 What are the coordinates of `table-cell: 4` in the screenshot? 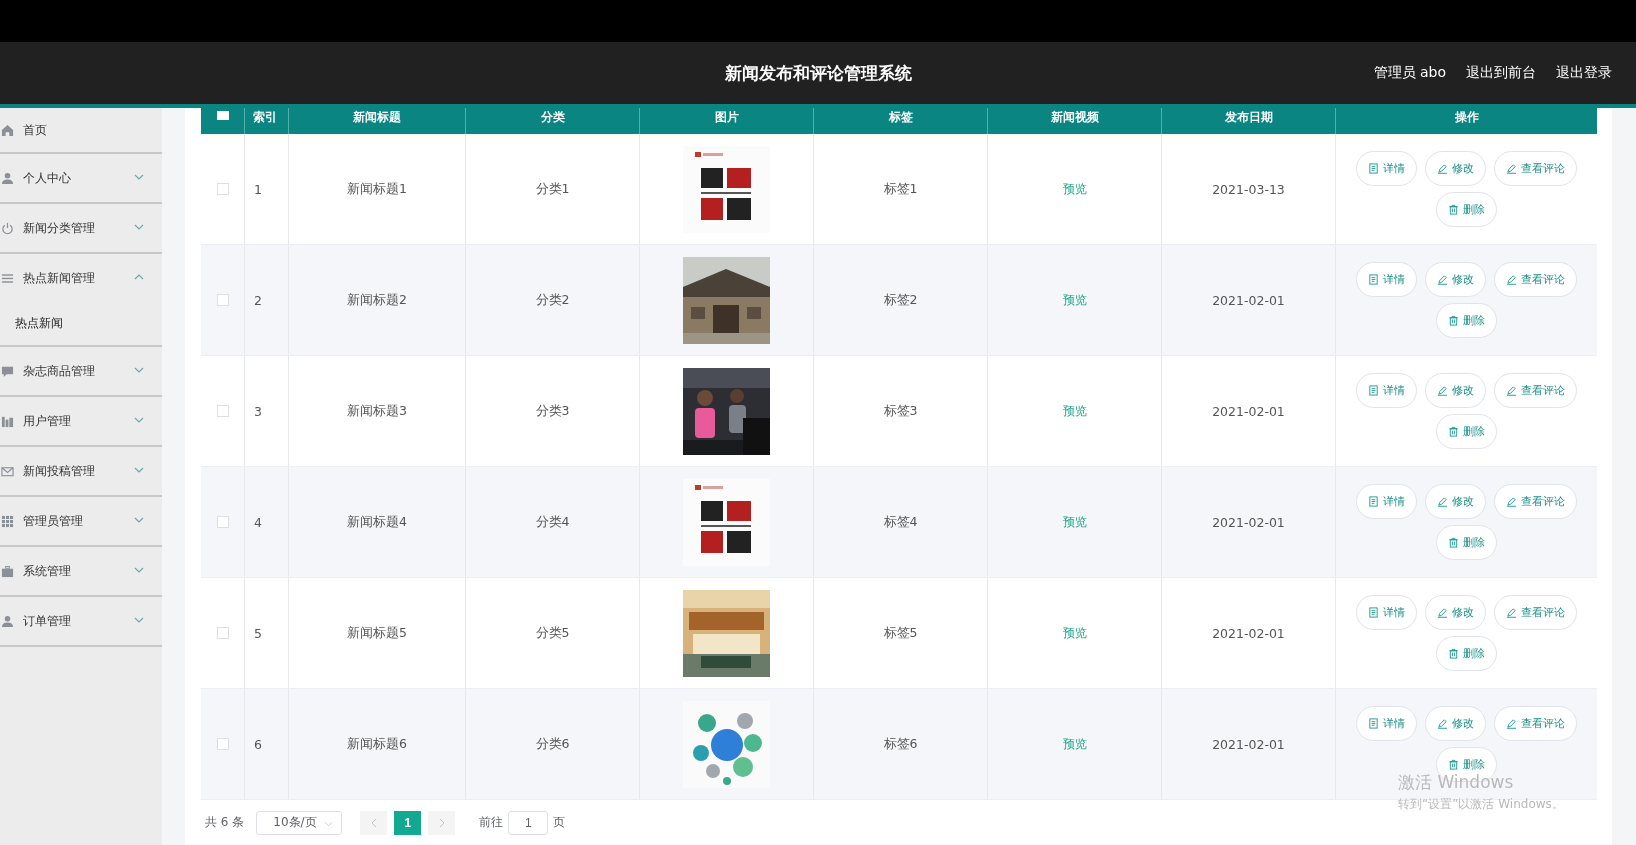 It's located at (258, 522).